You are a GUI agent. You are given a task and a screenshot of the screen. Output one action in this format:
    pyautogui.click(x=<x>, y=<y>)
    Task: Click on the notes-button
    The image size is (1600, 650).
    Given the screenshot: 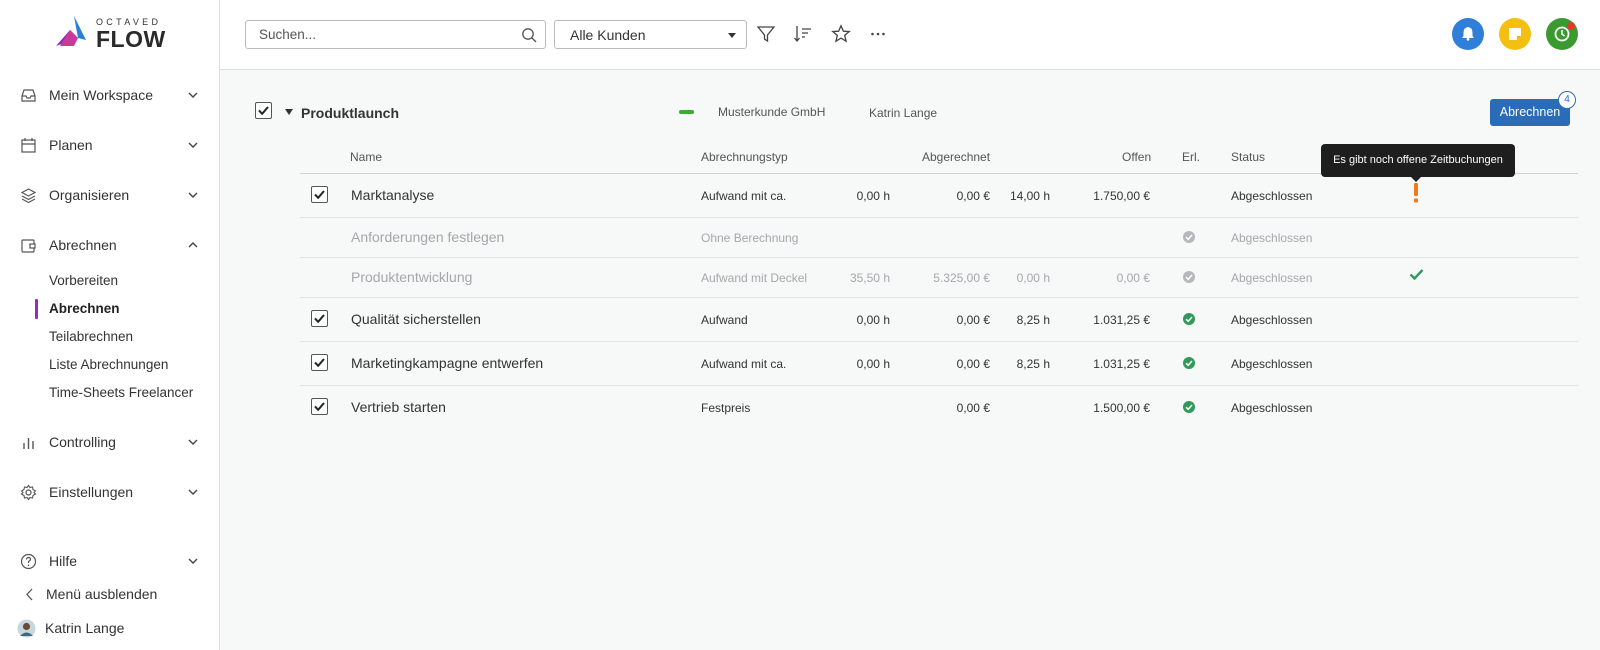 What is the action you would take?
    pyautogui.click(x=1515, y=34)
    